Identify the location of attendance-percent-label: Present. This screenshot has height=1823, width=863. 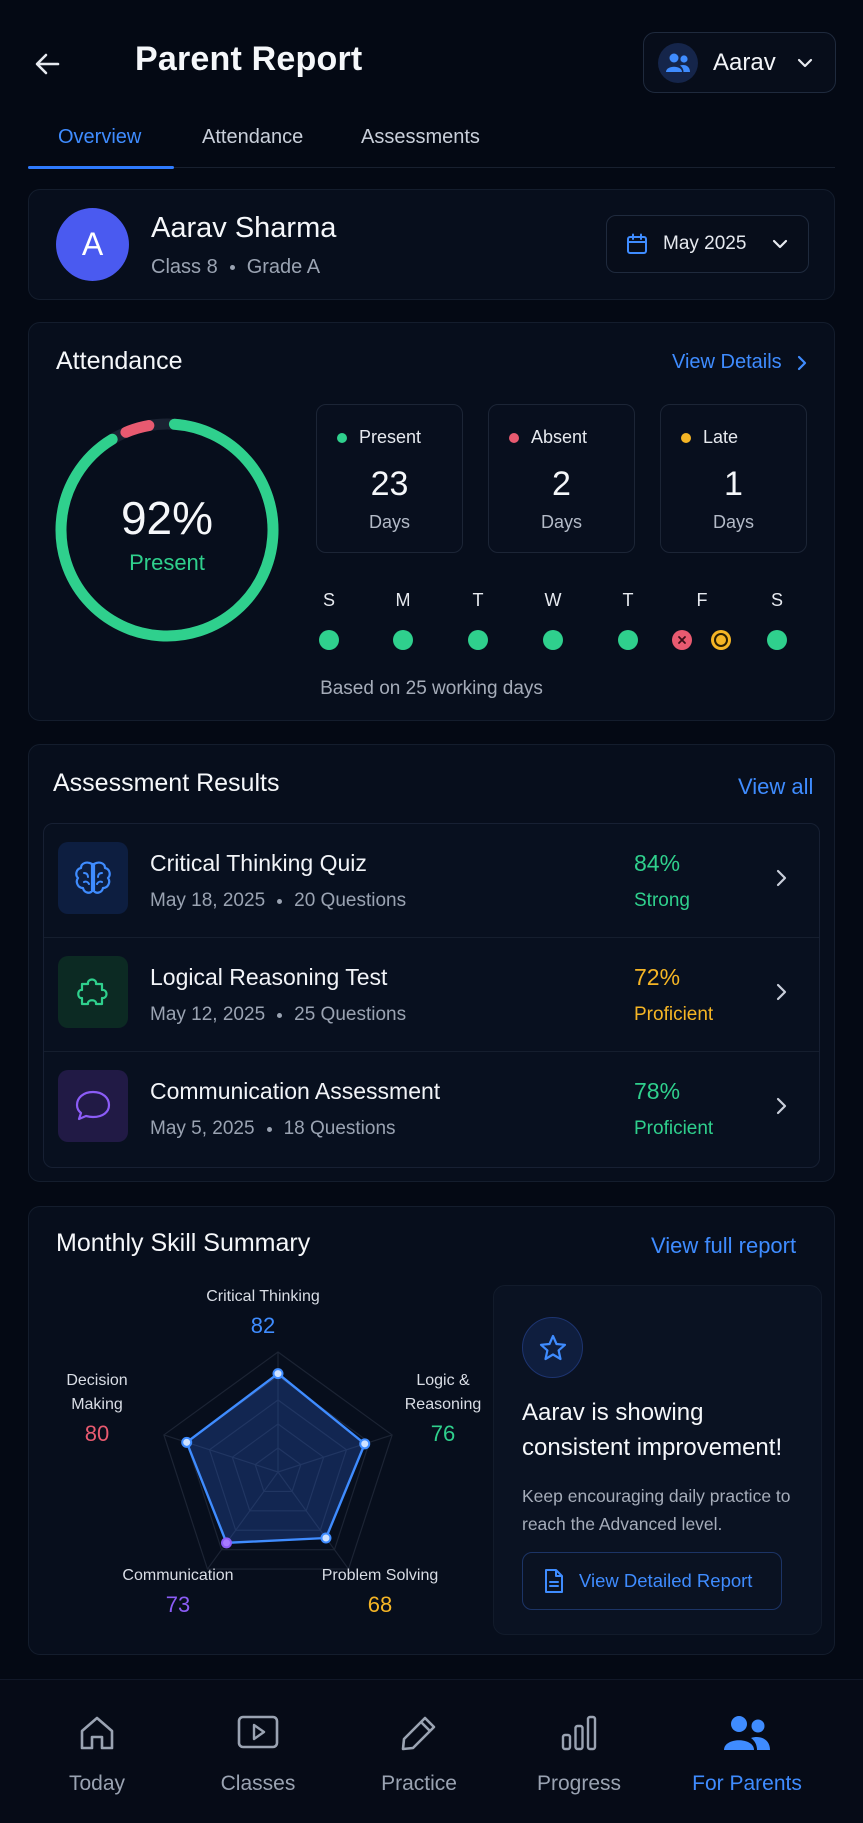
(167, 562).